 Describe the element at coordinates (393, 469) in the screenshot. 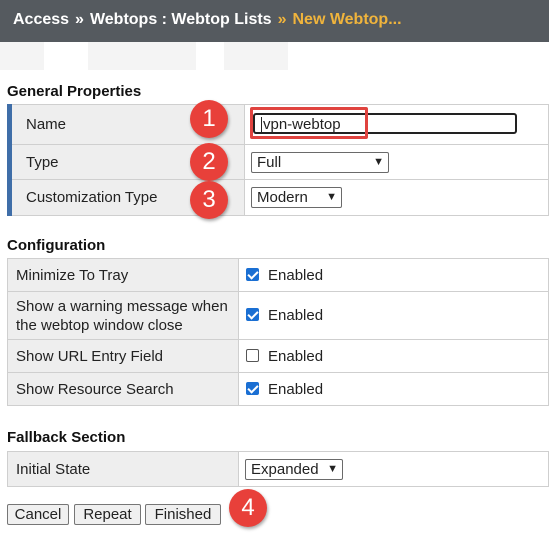

I see `initial-state-value-cell: Expanded ▼` at that location.